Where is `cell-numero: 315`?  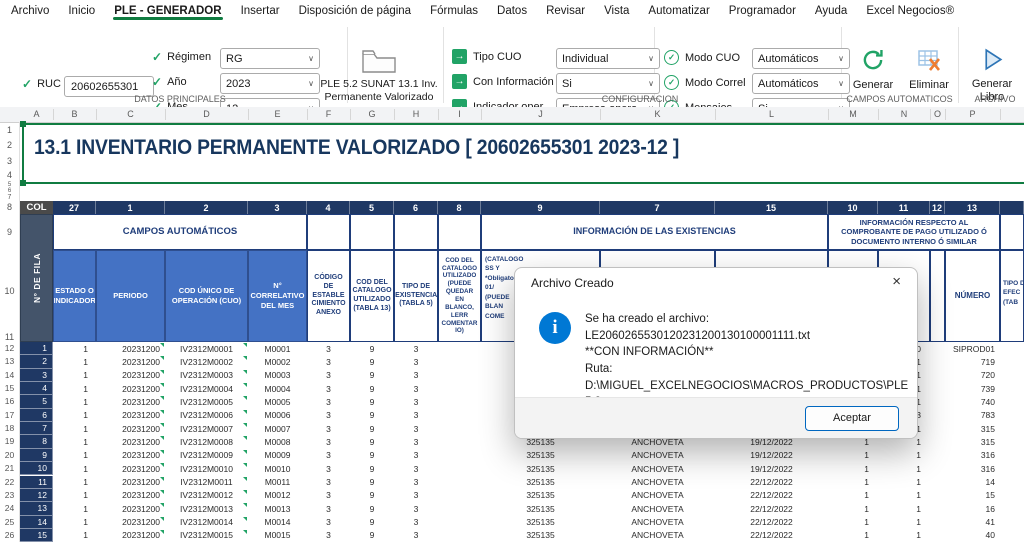
cell-numero: 315 is located at coordinates (972, 441).